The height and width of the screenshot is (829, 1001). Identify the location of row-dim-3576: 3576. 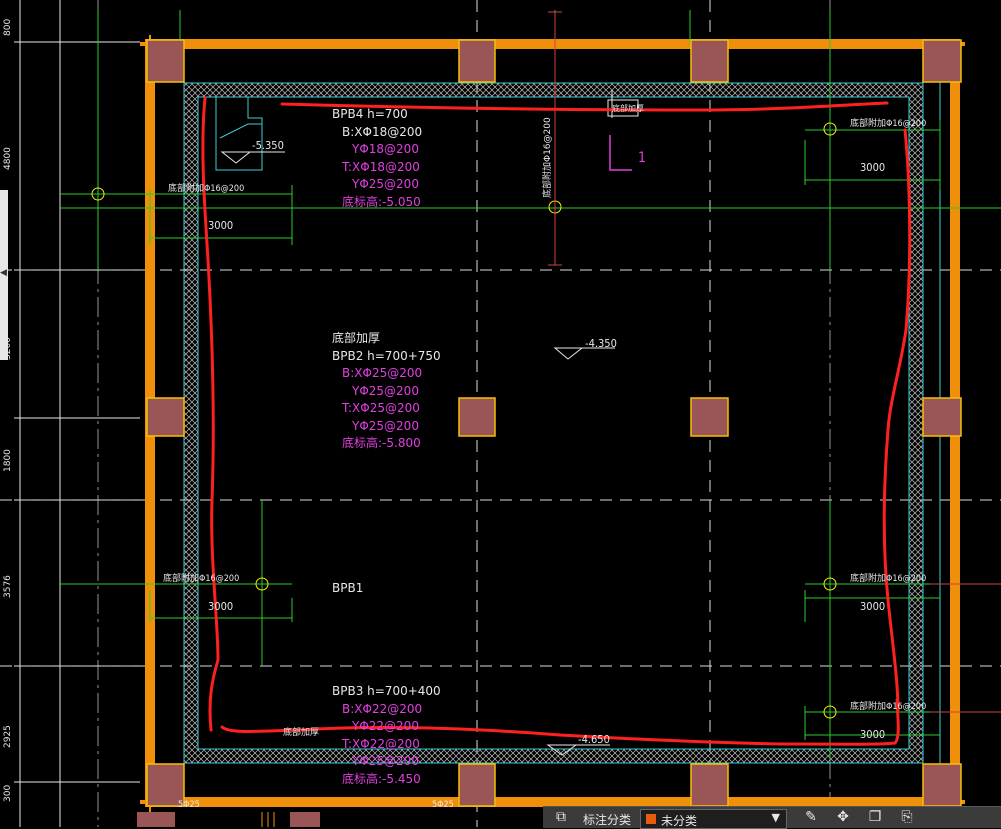
(8, 586).